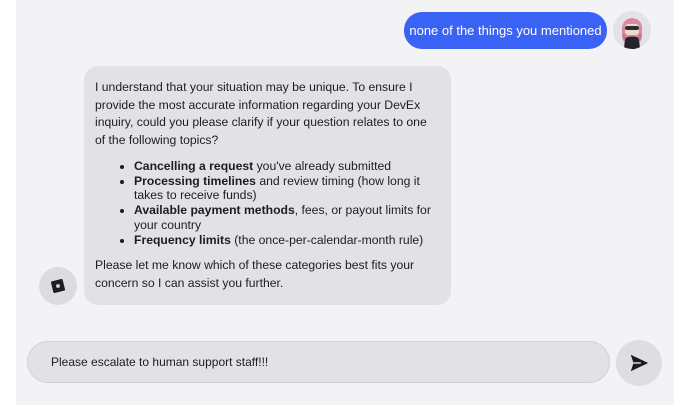  I want to click on roblox-logo-icon, so click(58, 286).